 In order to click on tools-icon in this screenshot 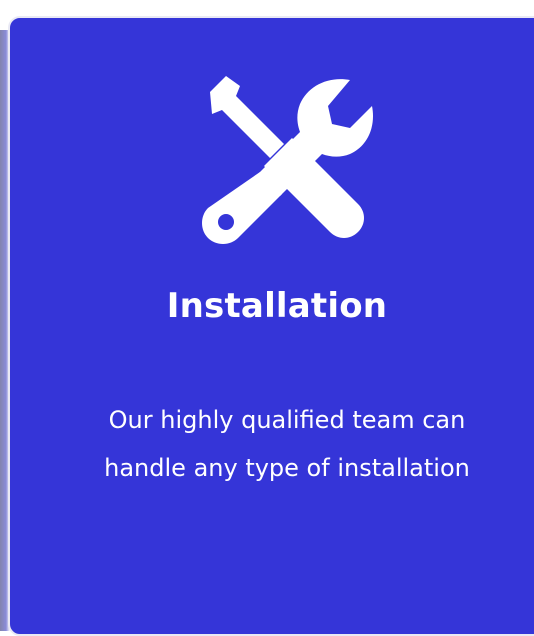, I will do `click(287, 159)`.